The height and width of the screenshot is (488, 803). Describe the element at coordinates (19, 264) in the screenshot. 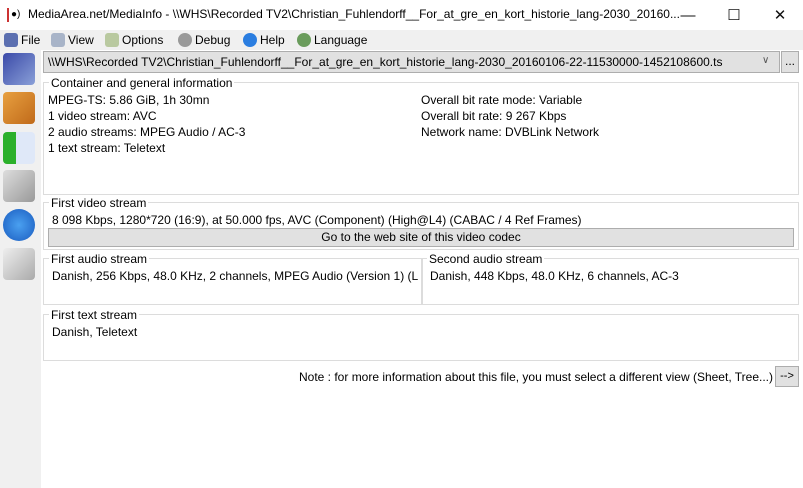

I see `web-icon` at that location.